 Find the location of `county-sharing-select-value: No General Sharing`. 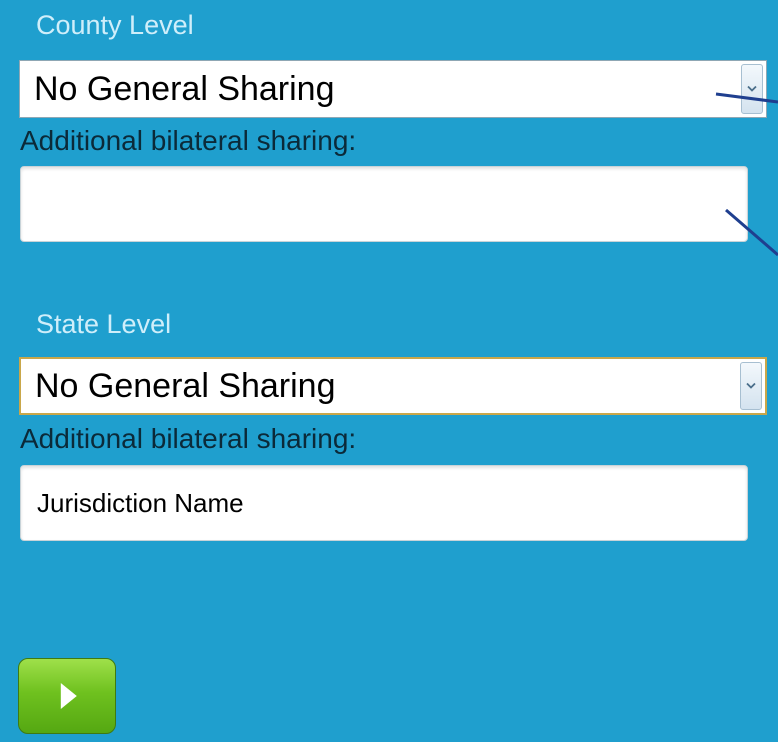

county-sharing-select-value: No General Sharing is located at coordinates (184, 89).